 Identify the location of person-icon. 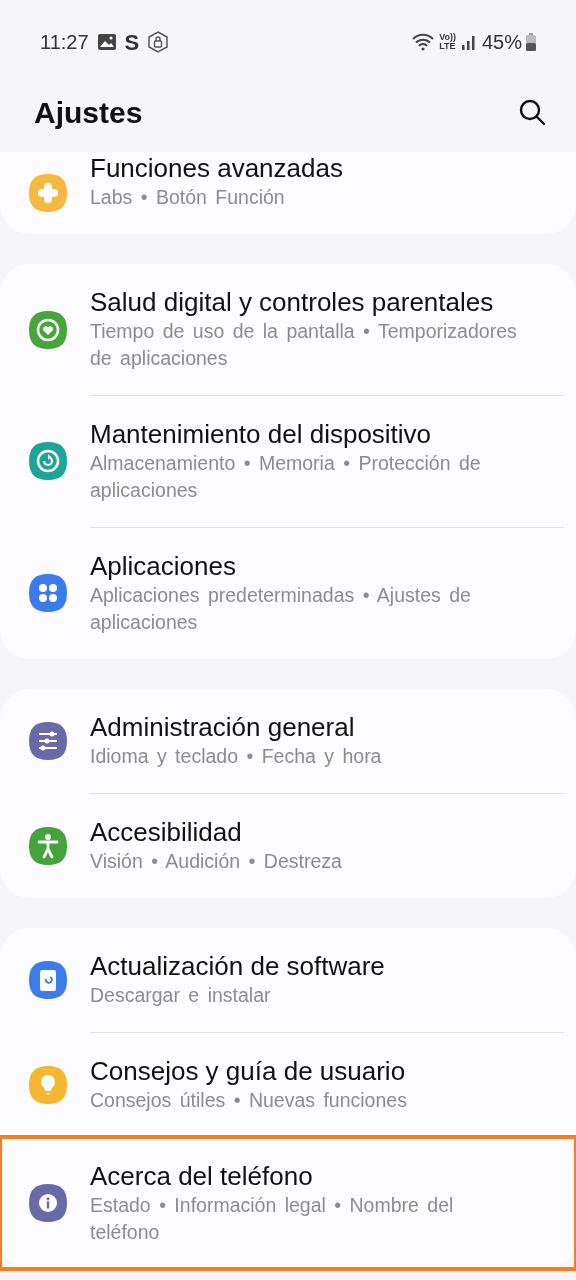
(48, 845).